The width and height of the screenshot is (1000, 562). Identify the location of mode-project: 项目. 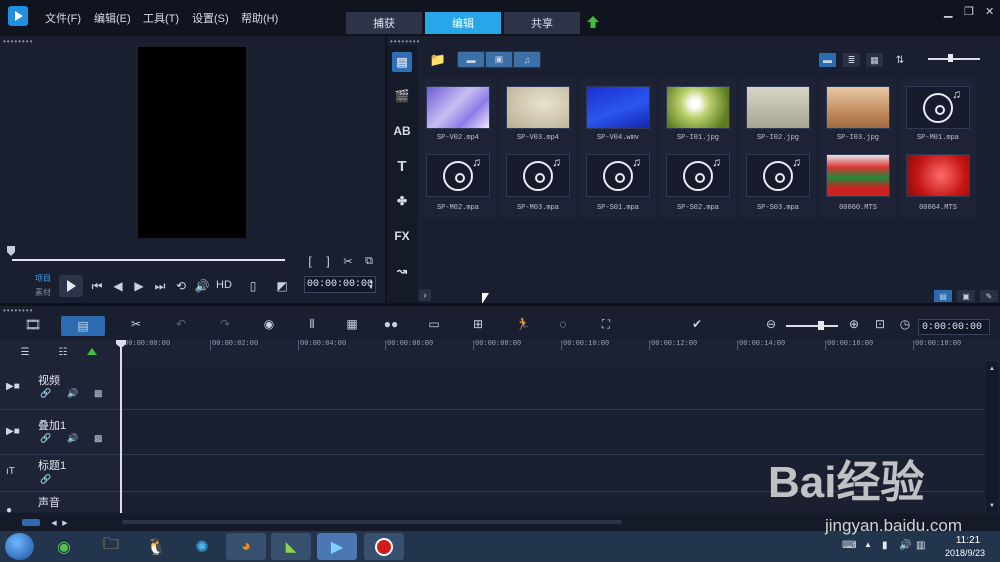
(43, 278).